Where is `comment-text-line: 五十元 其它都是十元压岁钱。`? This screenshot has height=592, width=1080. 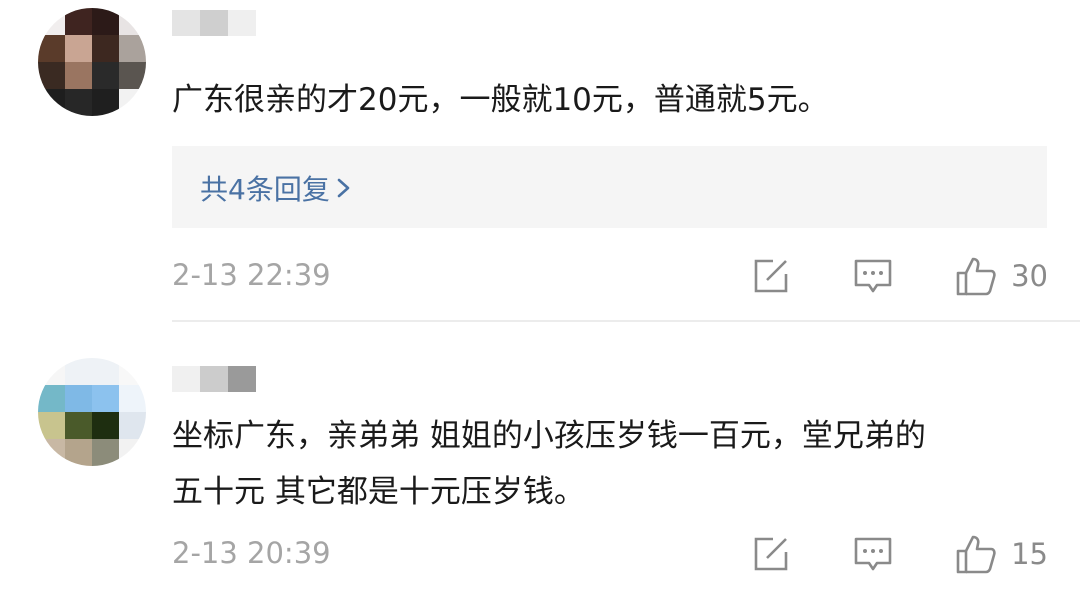
comment-text-line: 五十元 其它都是十元压岁钱。 is located at coordinates (378, 492).